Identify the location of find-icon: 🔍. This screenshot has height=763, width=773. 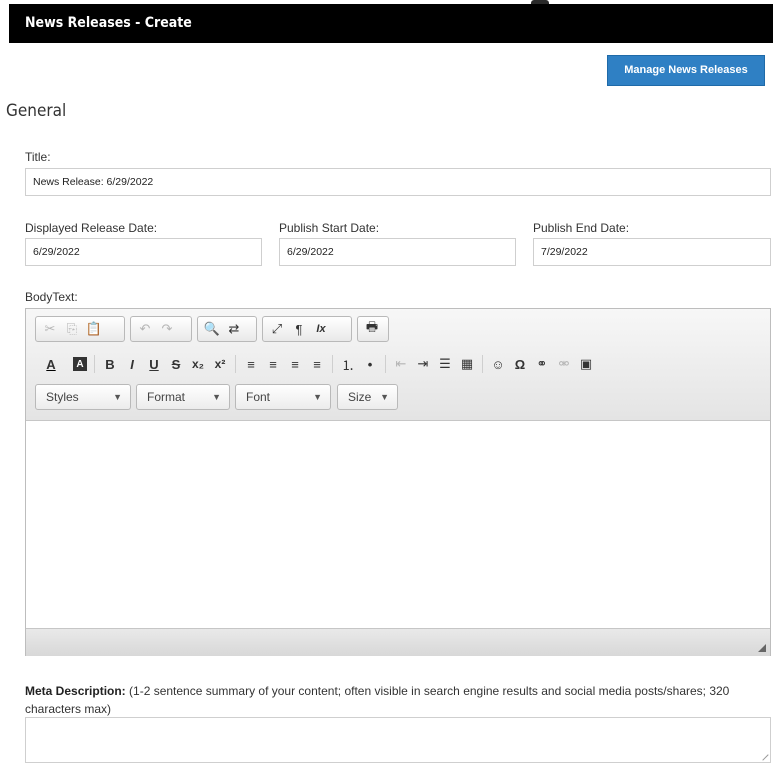
(212, 329).